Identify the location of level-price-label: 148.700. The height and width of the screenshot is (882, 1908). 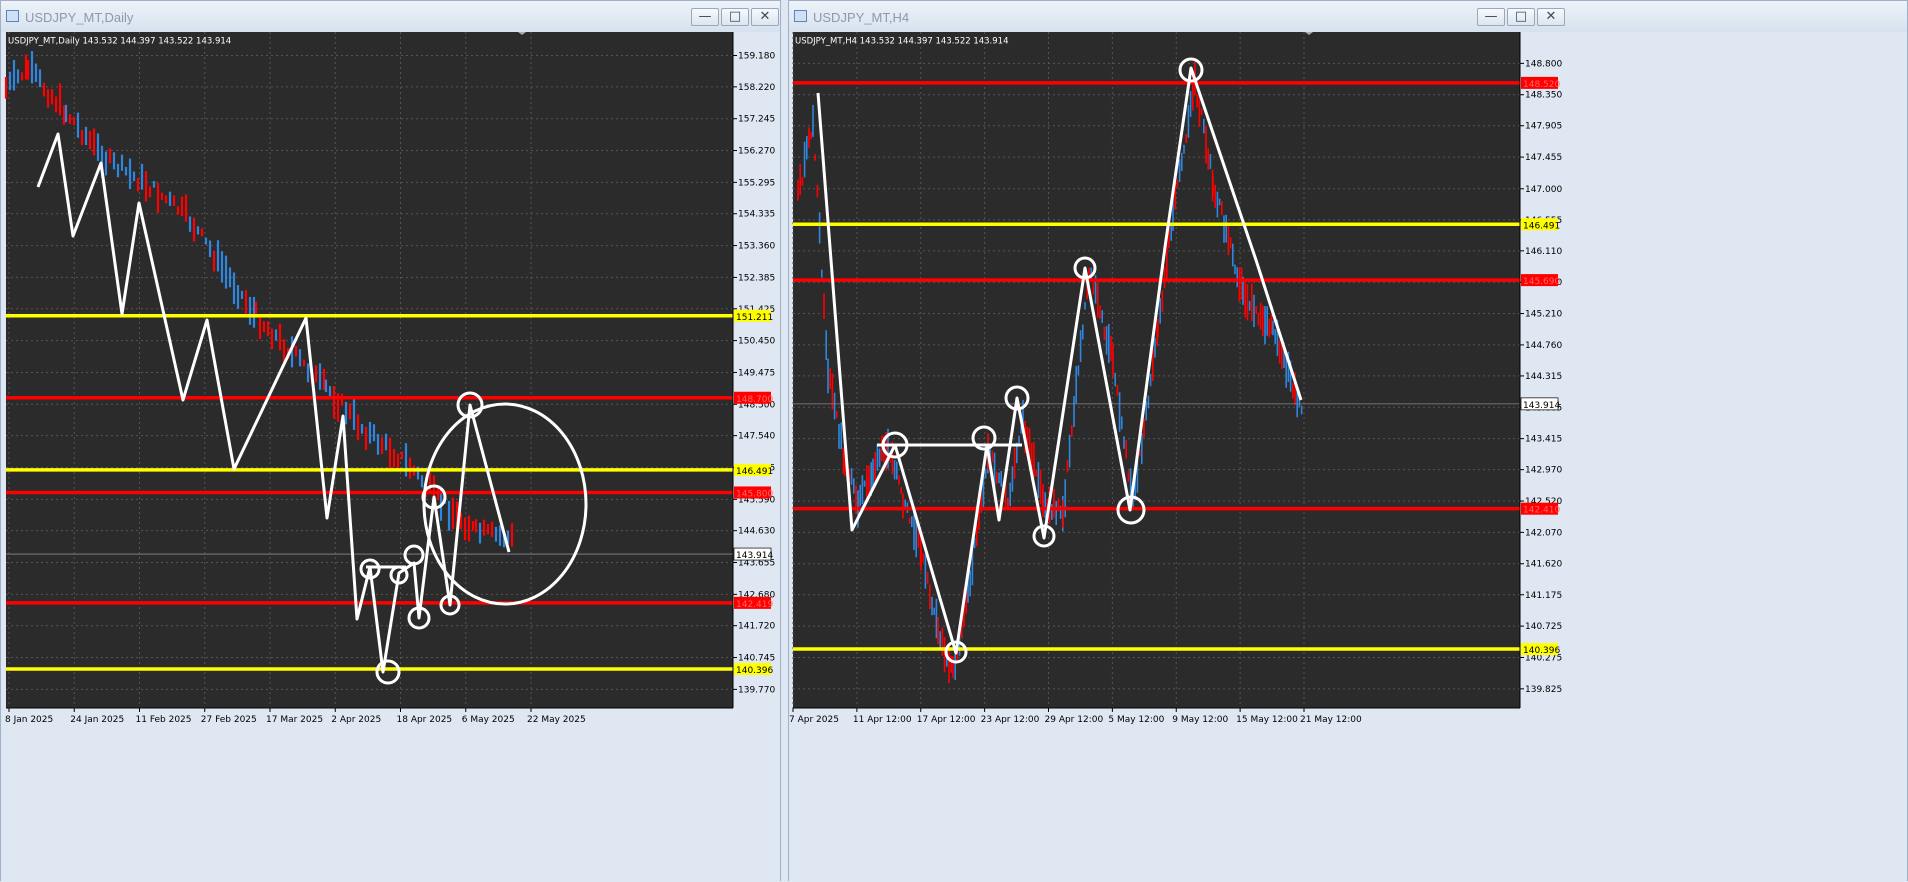
(754, 400).